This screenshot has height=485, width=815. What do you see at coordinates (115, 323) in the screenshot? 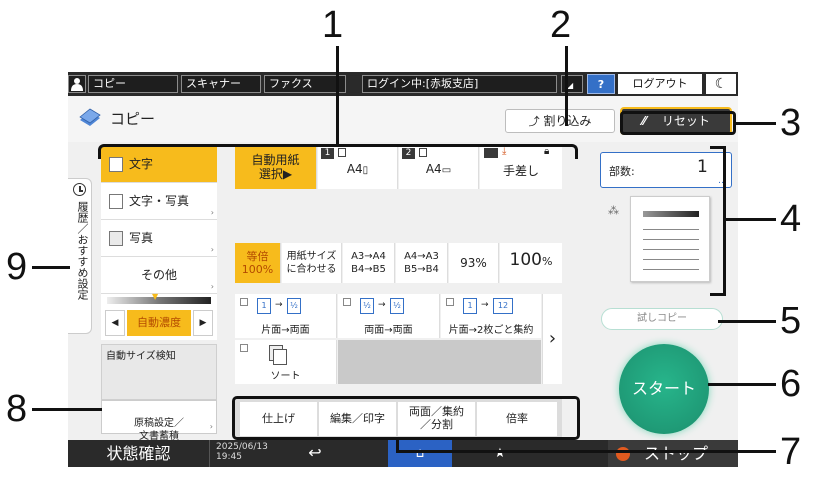
I see `density-decrease-button: ◀` at bounding box center [115, 323].